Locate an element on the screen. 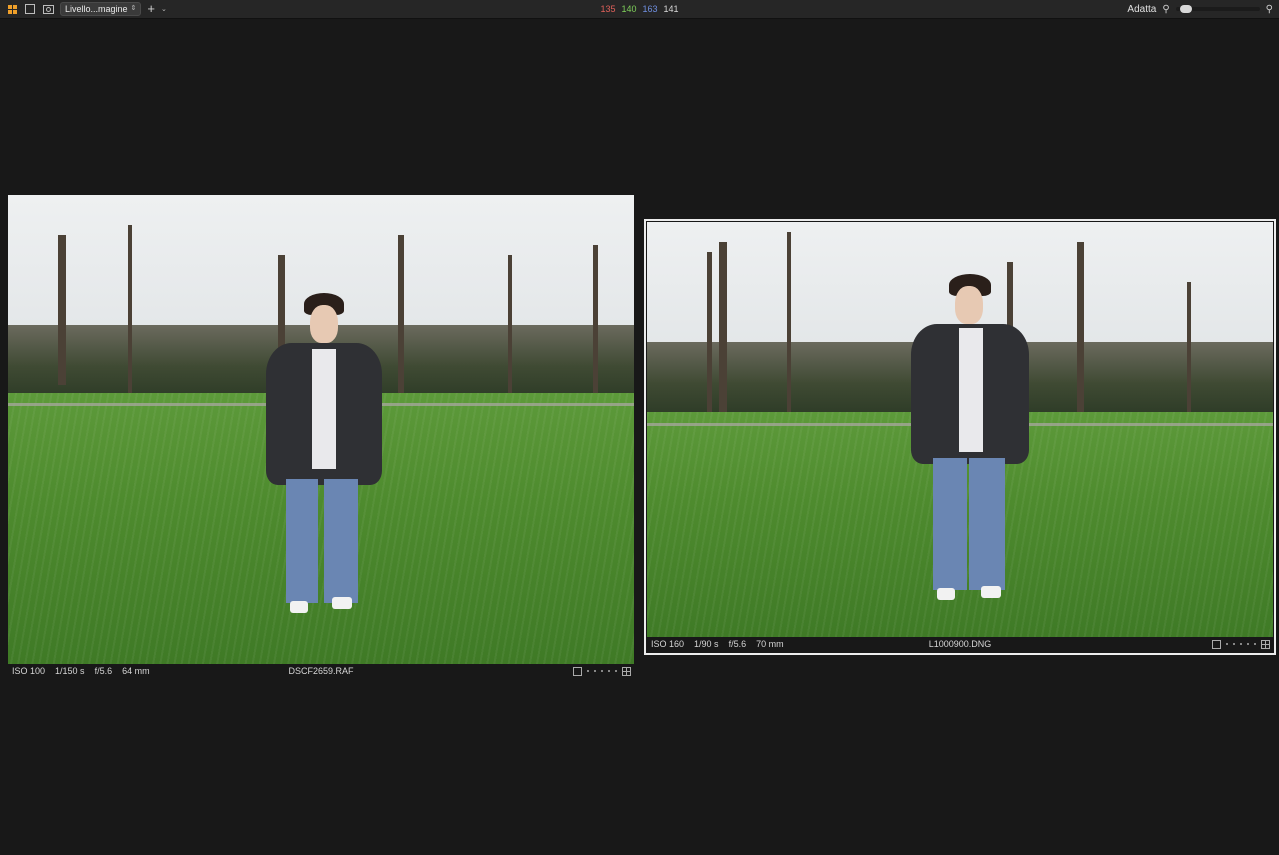  preview-eye-icon is located at coordinates (48, 9).